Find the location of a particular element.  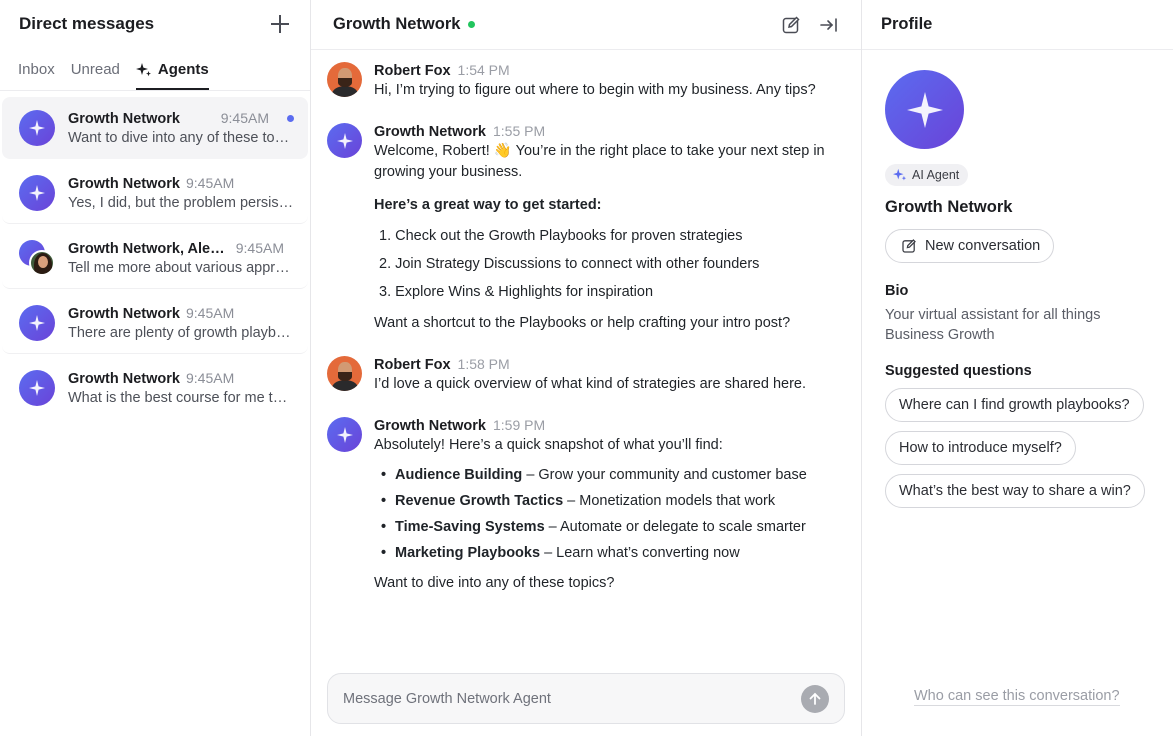

bio-label: Bio is located at coordinates (897, 291).